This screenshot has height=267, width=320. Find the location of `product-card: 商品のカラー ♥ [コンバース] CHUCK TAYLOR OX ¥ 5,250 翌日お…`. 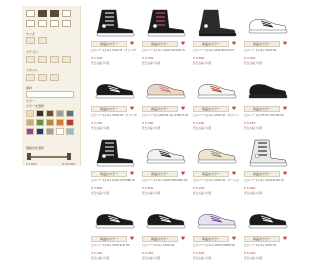

product-card: 商品のカラー ♥ [コンバース] CHUCK TAYLOR OX ¥ 5,250 翌日お… is located at coordinates (266, 103).